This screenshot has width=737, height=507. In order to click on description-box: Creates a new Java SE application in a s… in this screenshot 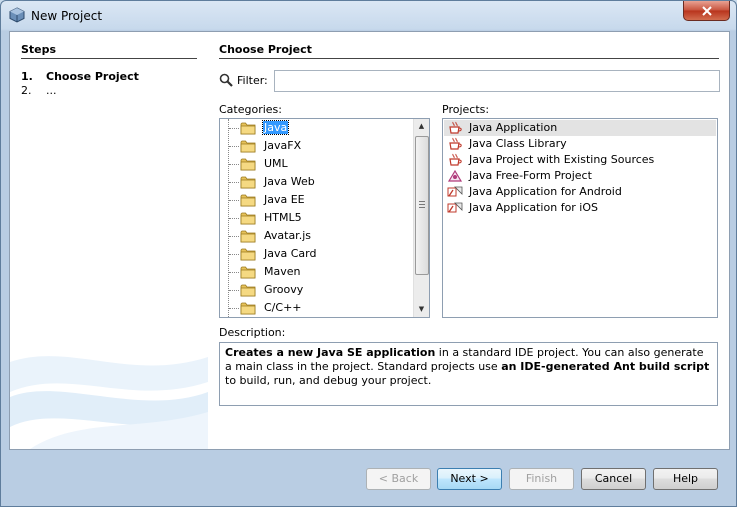, I will do `click(468, 374)`.